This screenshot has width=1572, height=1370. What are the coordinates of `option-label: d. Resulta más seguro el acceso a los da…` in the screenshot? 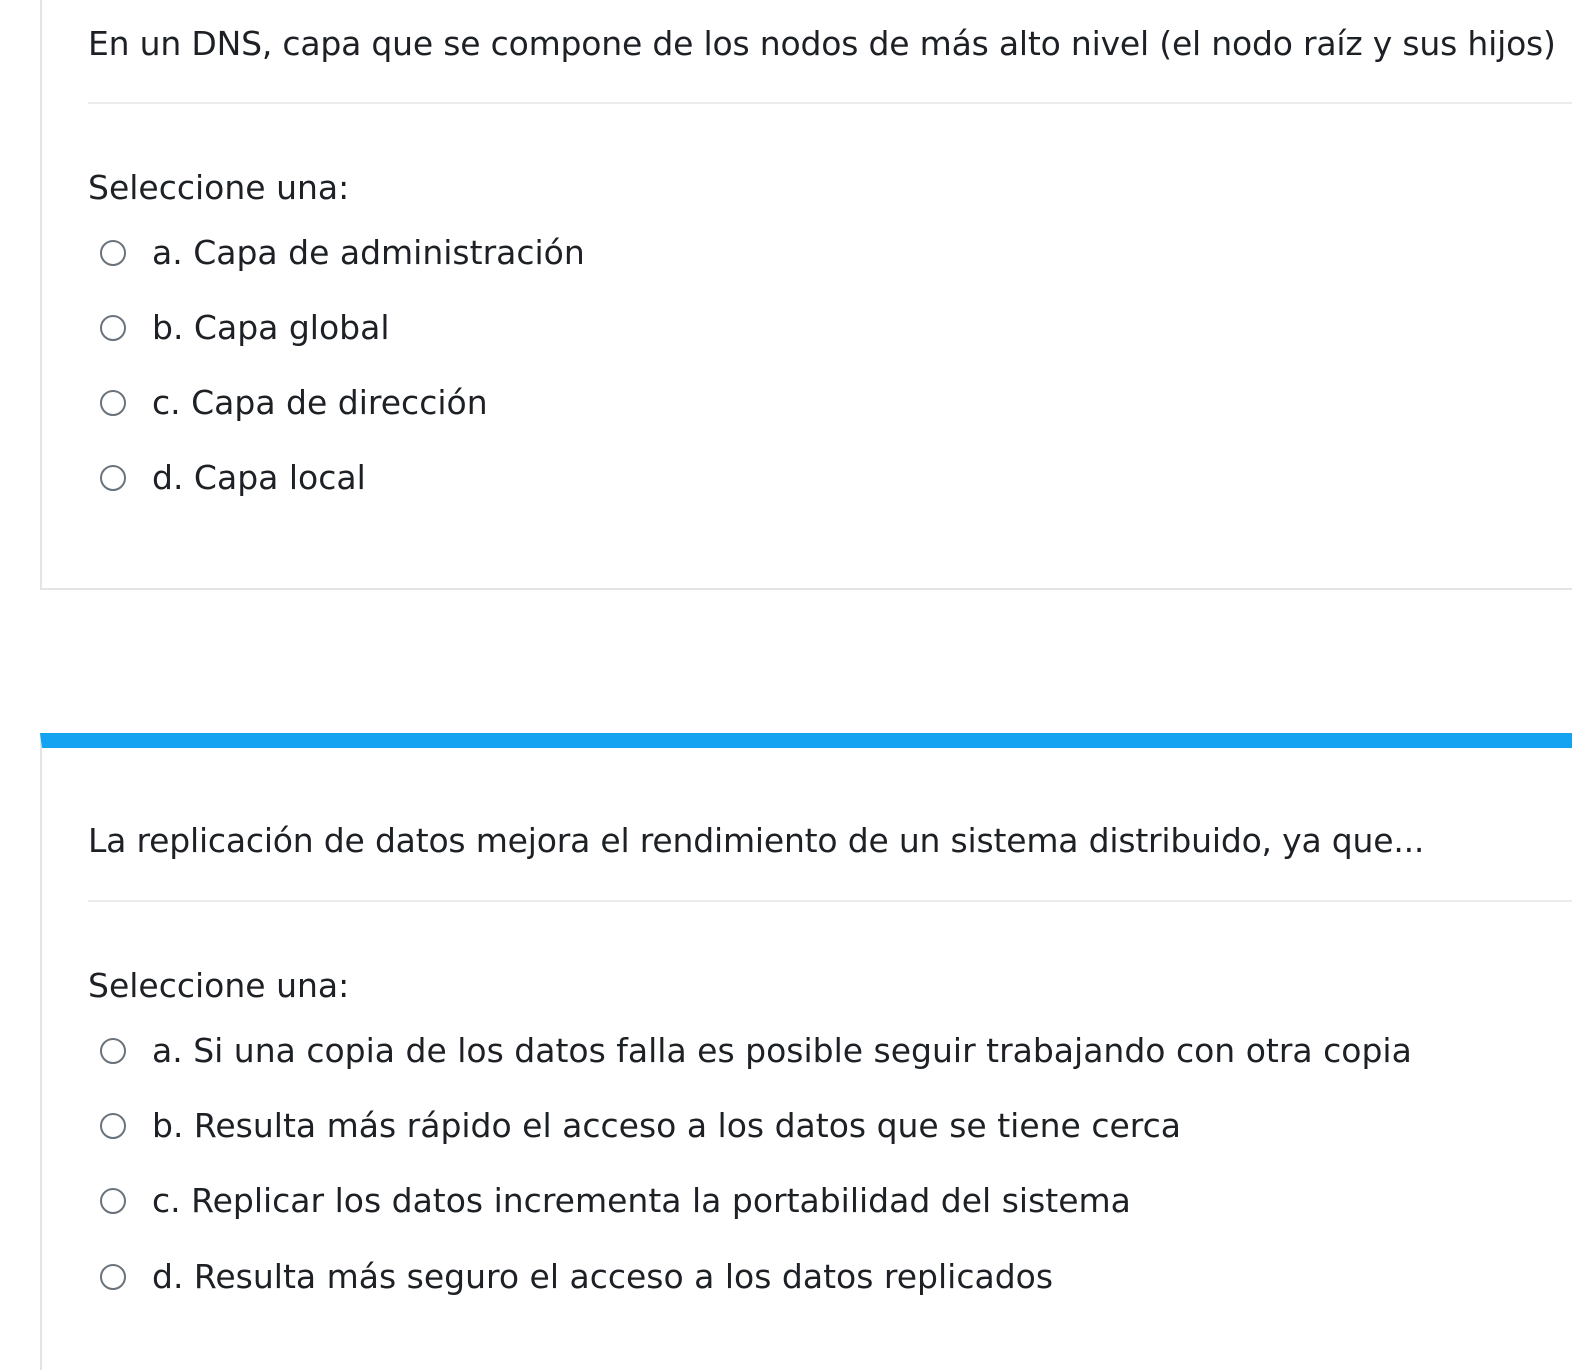 It's located at (603, 1276).